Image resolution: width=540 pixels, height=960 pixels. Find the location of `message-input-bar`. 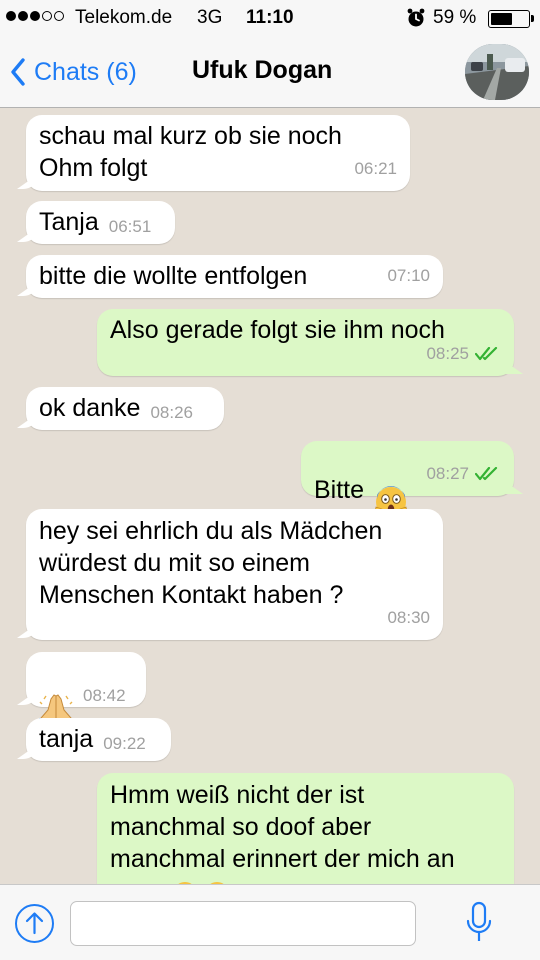

message-input-bar is located at coordinates (270, 922).